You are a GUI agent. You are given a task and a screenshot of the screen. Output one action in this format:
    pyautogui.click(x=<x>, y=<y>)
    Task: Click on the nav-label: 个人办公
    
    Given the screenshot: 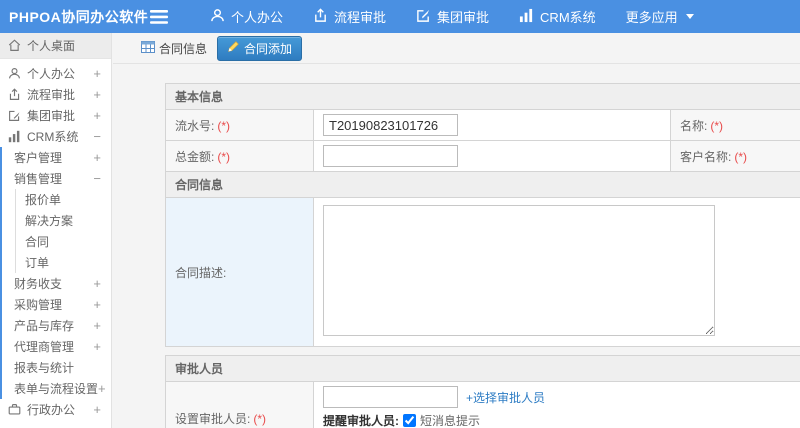 What is the action you would take?
    pyautogui.click(x=257, y=17)
    